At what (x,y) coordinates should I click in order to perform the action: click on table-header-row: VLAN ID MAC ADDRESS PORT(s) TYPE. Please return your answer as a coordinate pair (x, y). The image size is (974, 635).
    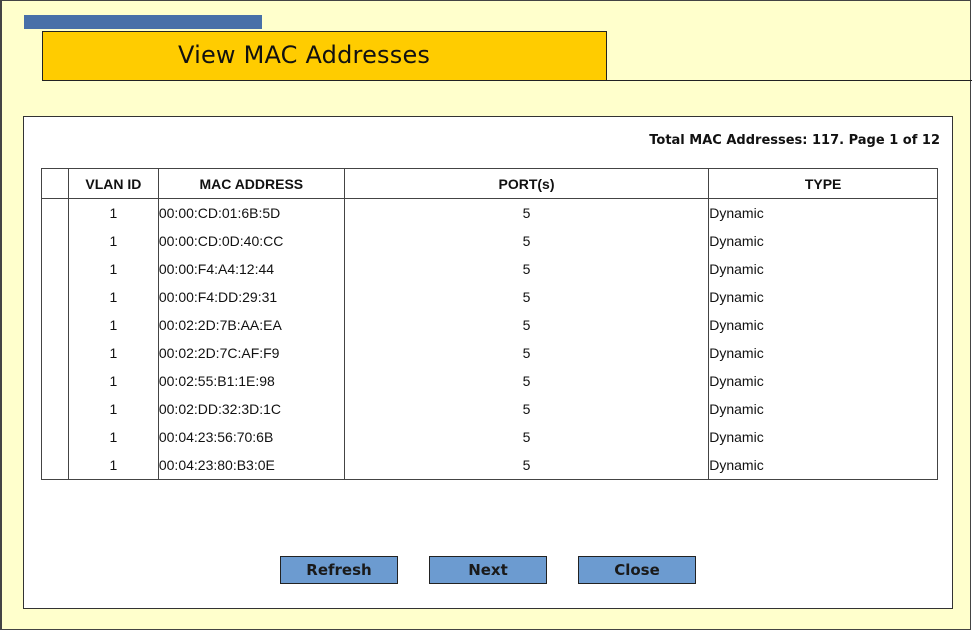
    Looking at the image, I should click on (489, 183).